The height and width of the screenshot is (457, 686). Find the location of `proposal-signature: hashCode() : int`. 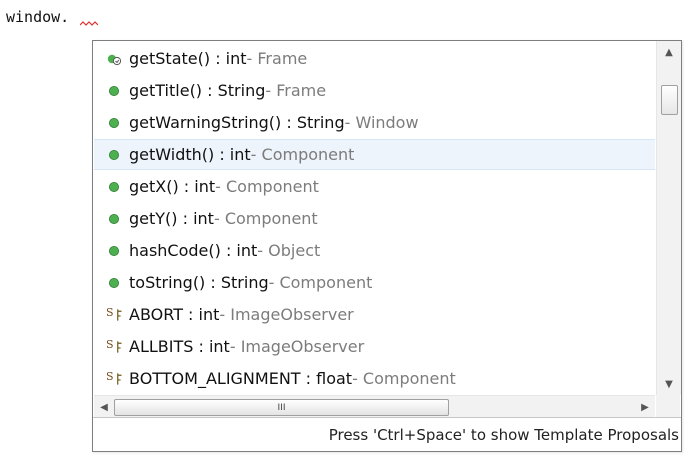

proposal-signature: hashCode() : int is located at coordinates (193, 250).